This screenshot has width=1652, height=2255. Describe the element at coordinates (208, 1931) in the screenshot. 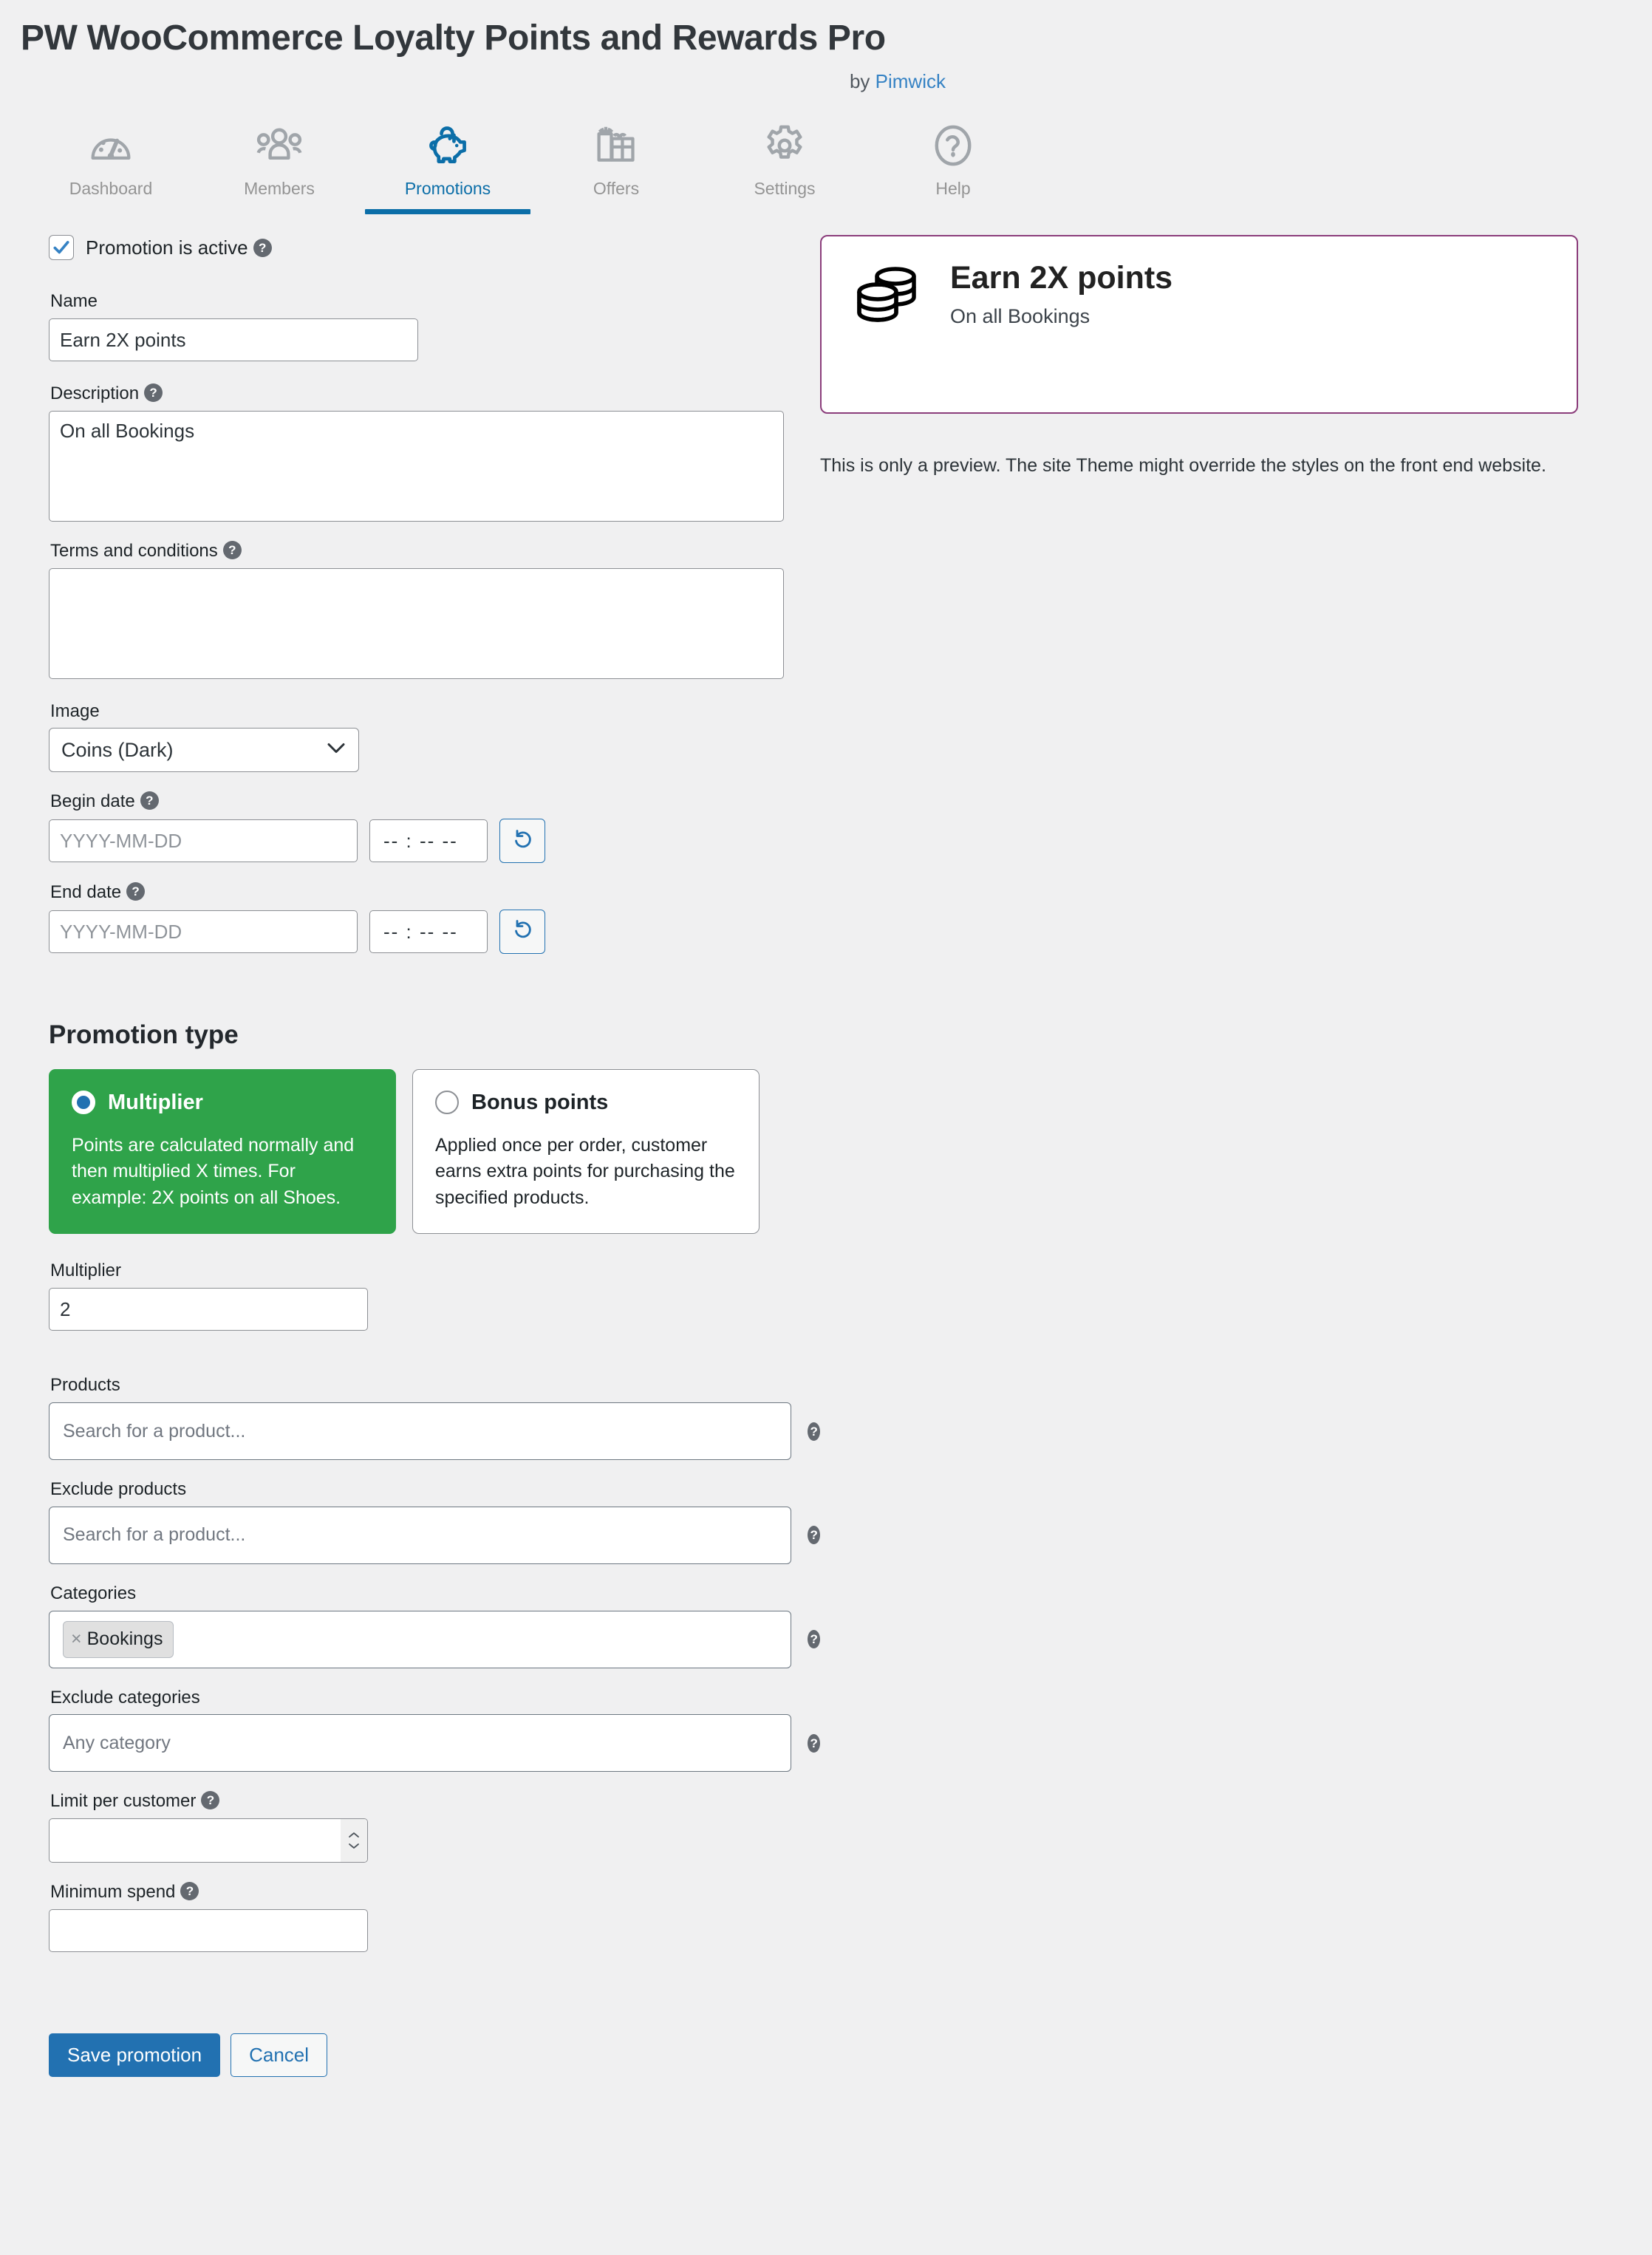

I see `minimum-spend-input` at that location.